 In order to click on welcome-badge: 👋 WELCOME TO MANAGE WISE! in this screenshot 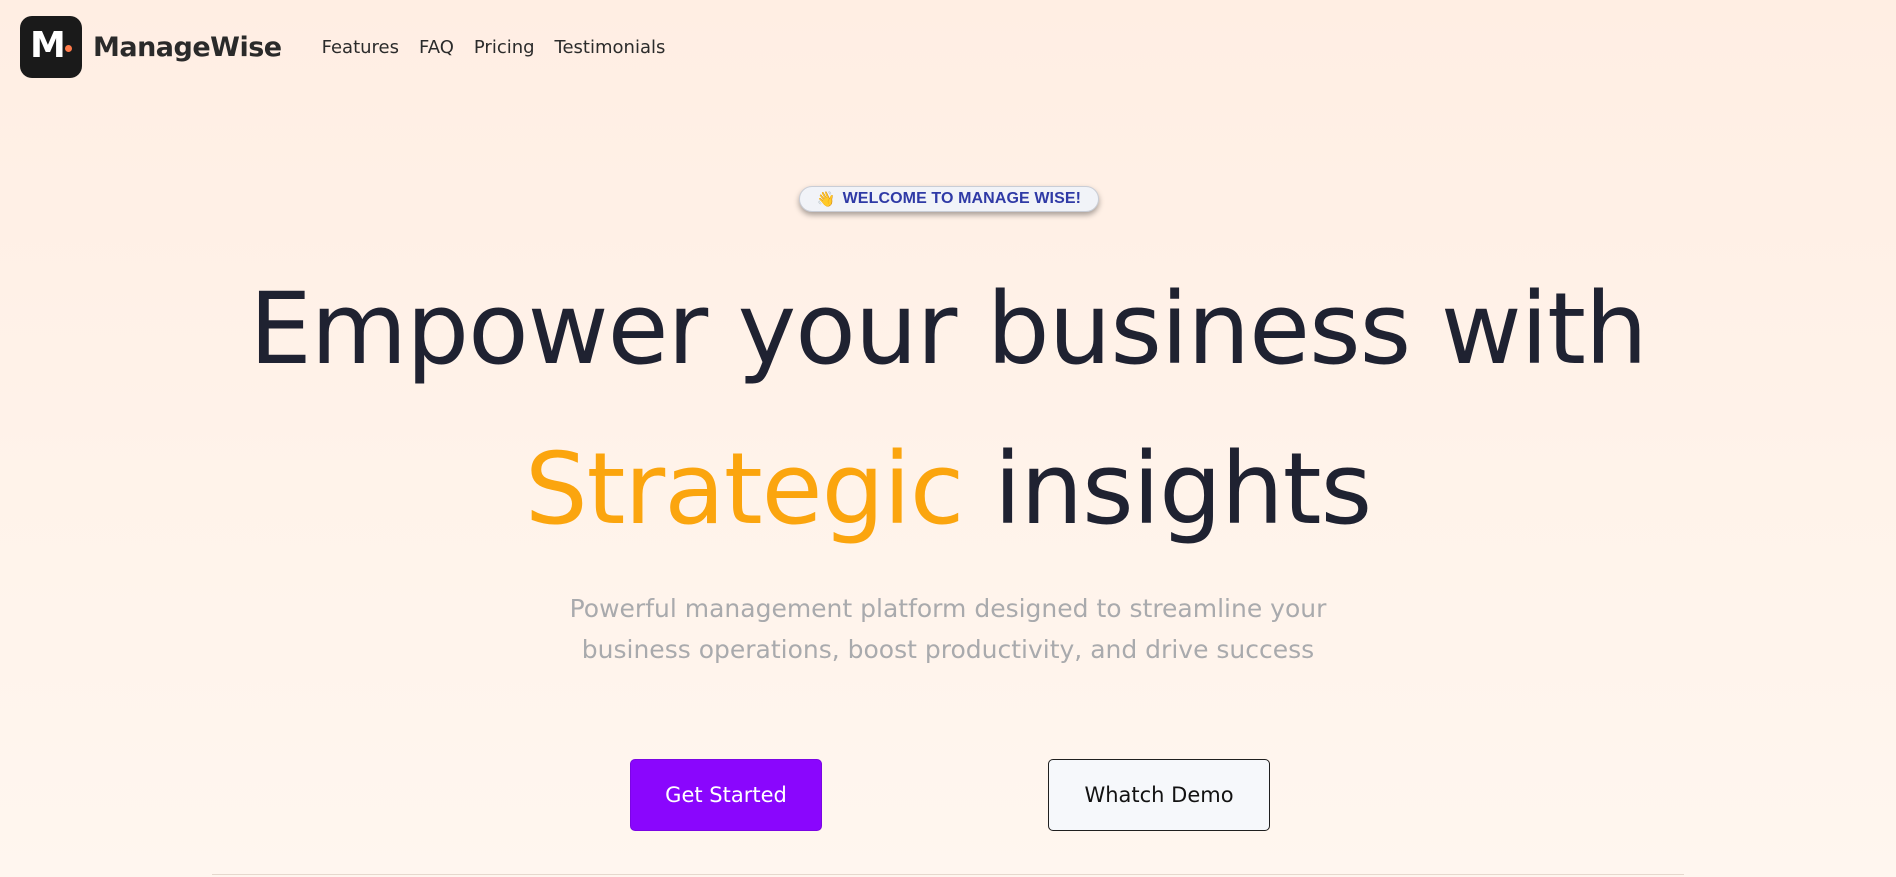, I will do `click(949, 199)`.